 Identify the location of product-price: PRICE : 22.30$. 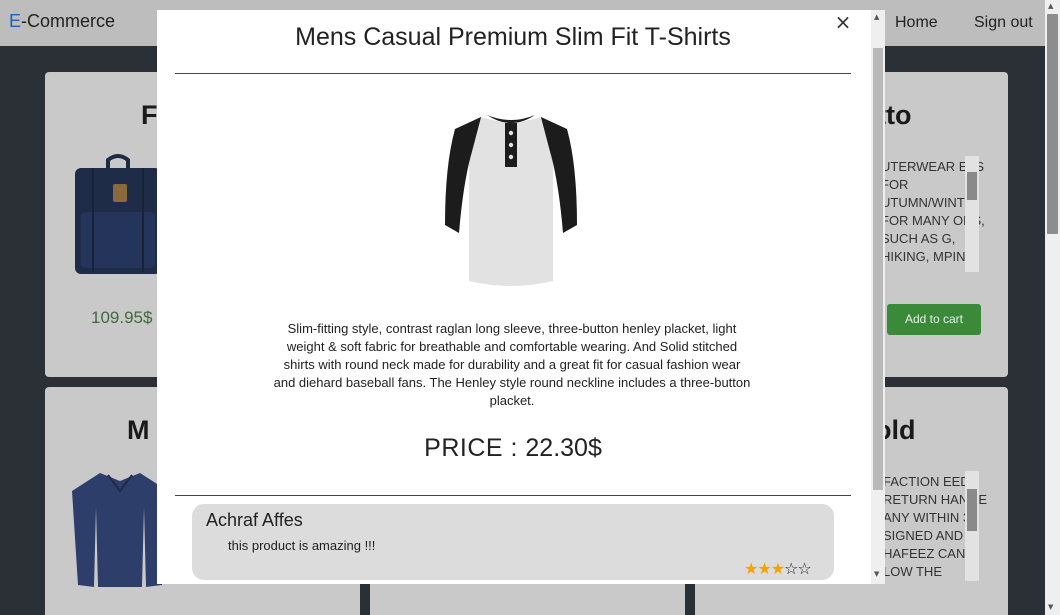
(513, 448).